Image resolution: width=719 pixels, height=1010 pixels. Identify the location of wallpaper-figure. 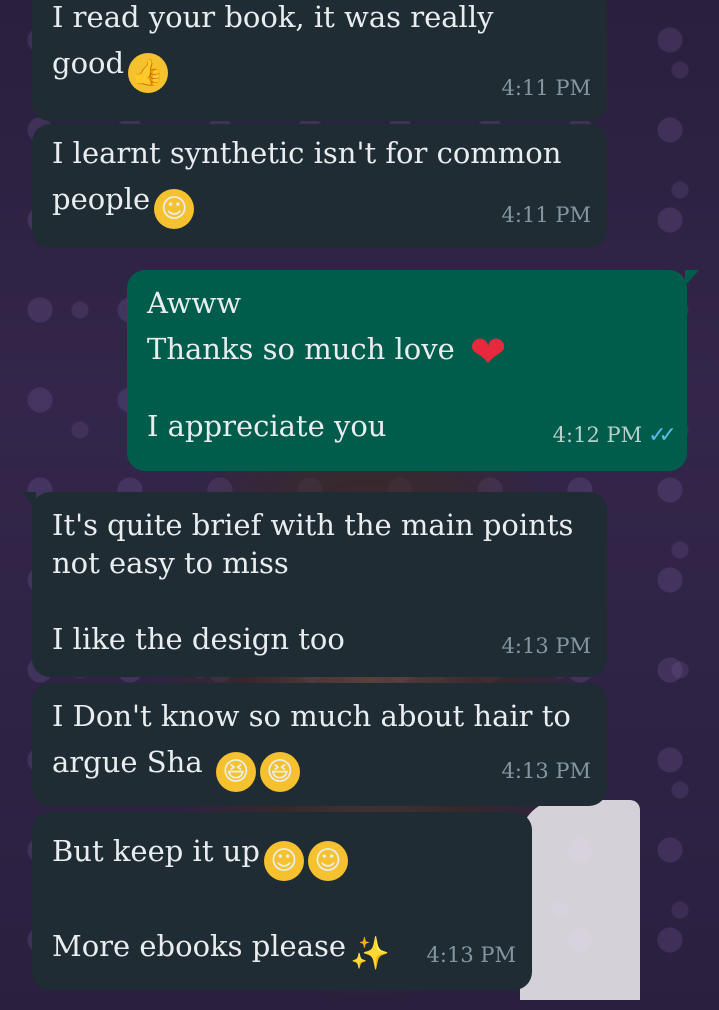
(580, 900).